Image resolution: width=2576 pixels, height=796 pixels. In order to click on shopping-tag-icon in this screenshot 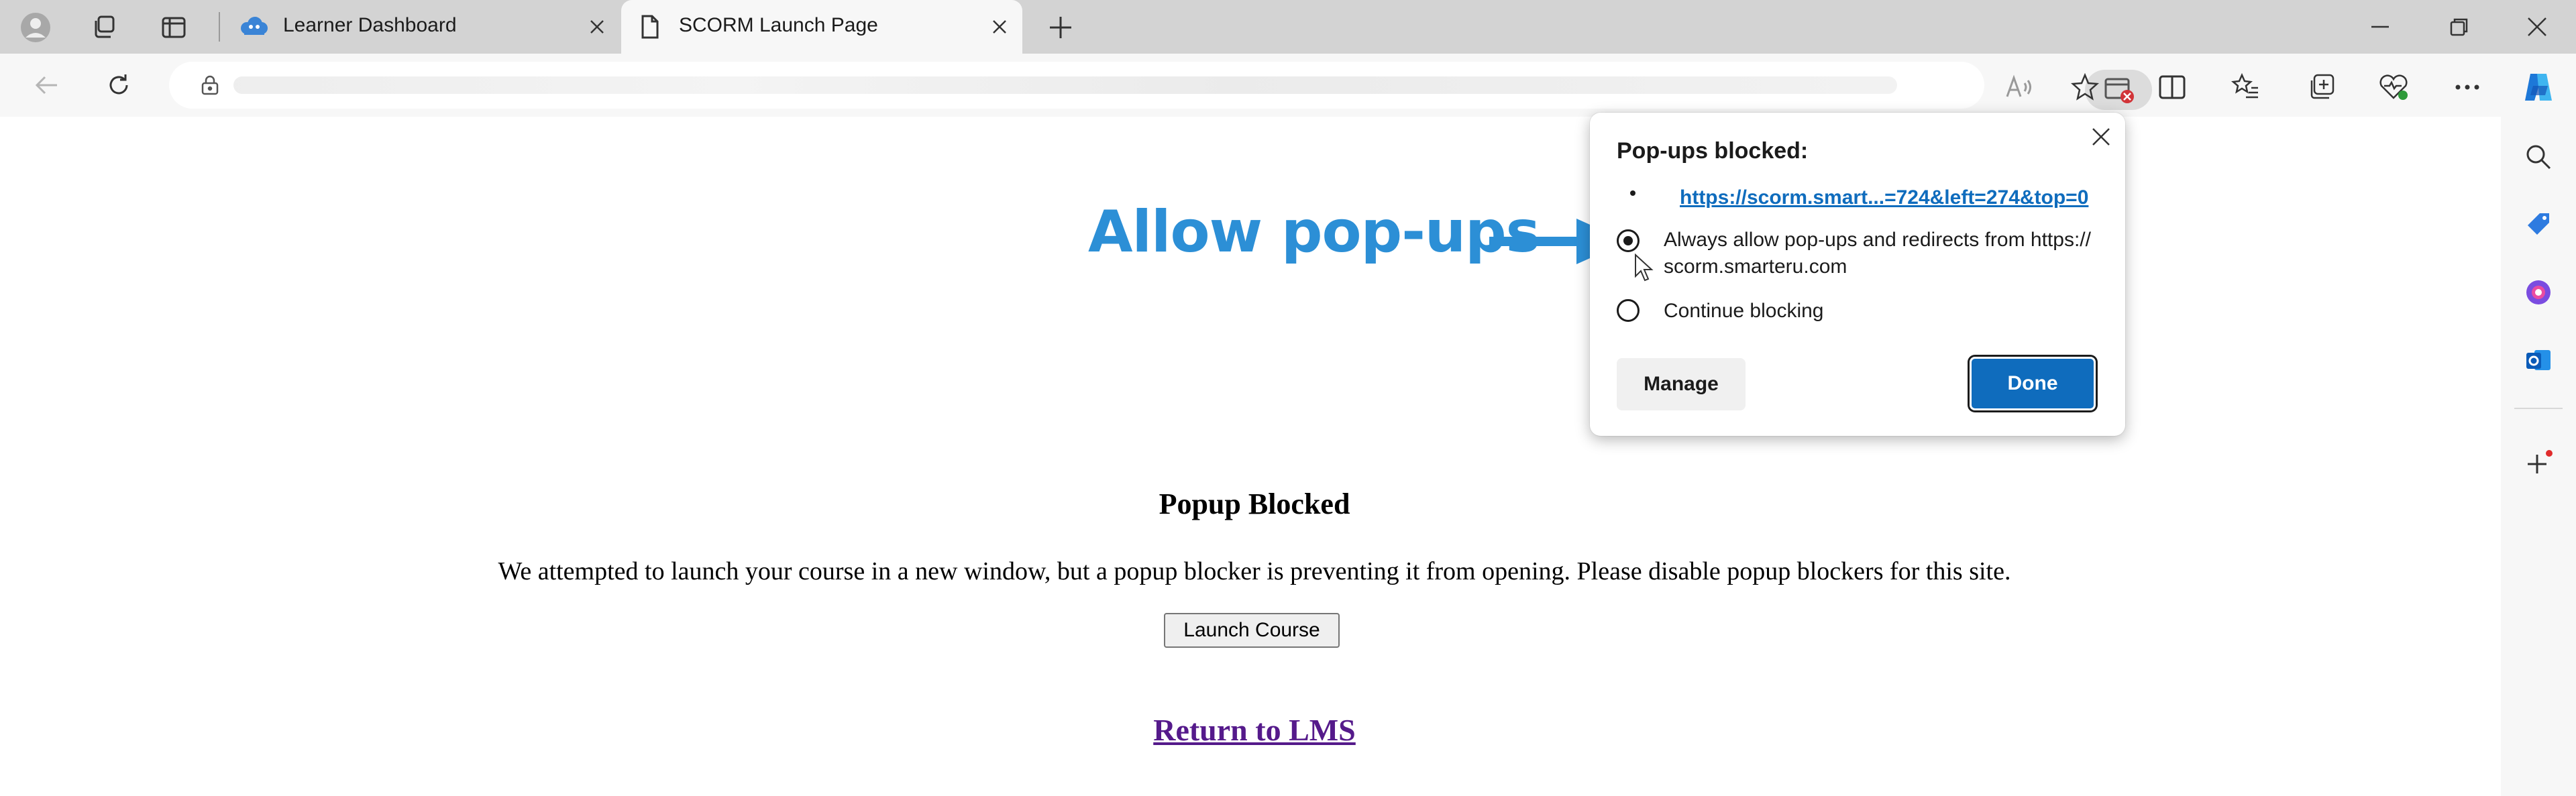, I will do `click(2538, 224)`.